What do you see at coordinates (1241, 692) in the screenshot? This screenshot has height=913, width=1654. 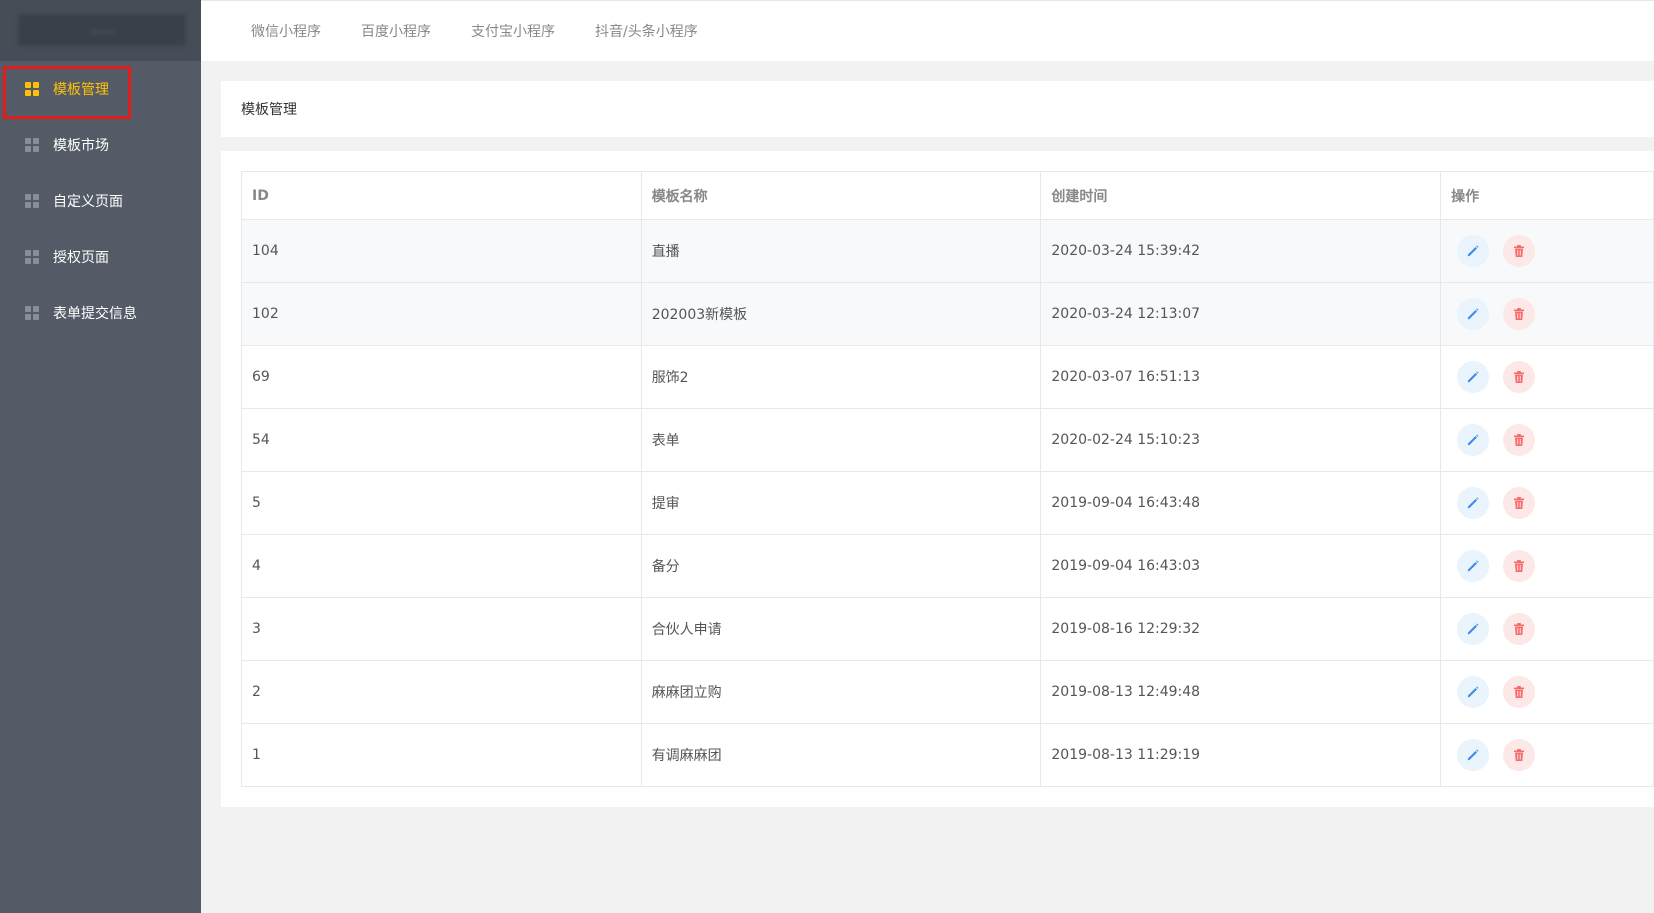 I see `cell-time: 2019-08-13 12:49:48` at bounding box center [1241, 692].